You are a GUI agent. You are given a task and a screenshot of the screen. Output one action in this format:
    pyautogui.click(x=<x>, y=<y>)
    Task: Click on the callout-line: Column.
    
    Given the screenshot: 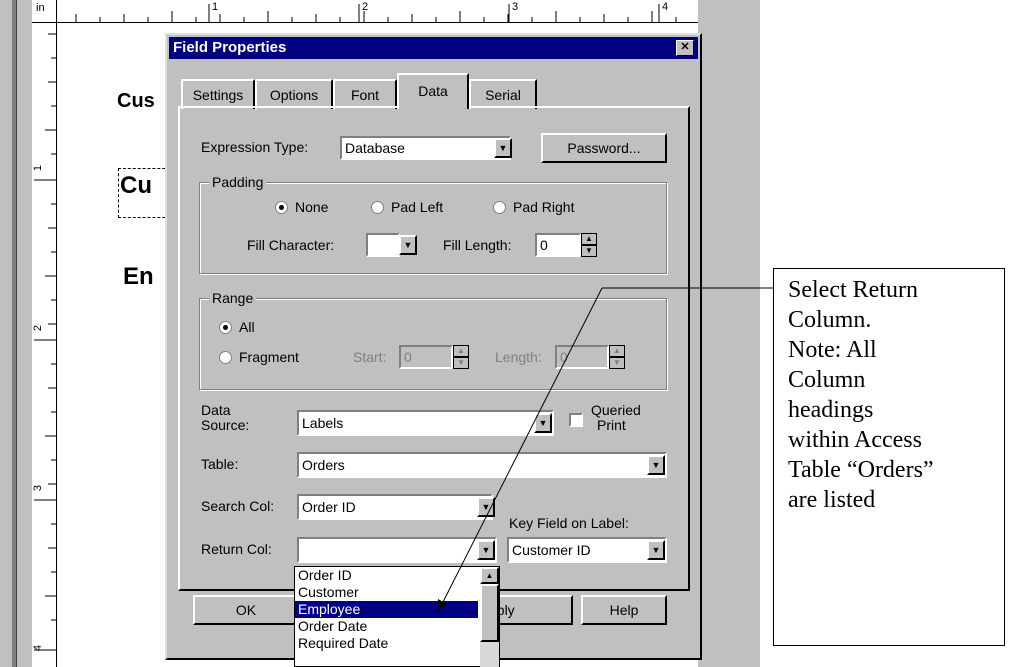 What is the action you would take?
    pyautogui.click(x=830, y=320)
    